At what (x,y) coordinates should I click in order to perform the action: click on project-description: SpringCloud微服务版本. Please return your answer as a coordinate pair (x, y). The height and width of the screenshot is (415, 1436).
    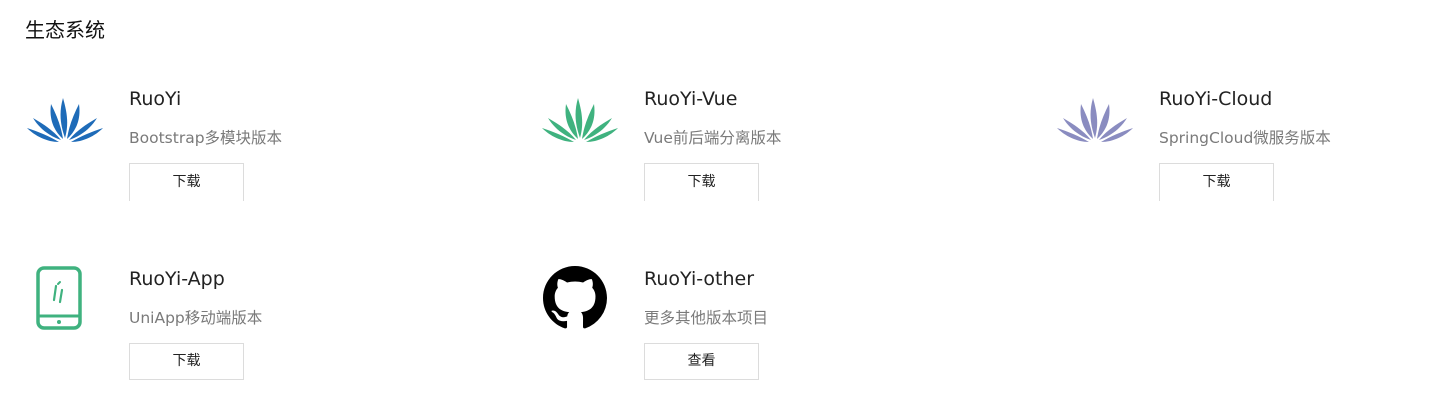
    Looking at the image, I should click on (1245, 138).